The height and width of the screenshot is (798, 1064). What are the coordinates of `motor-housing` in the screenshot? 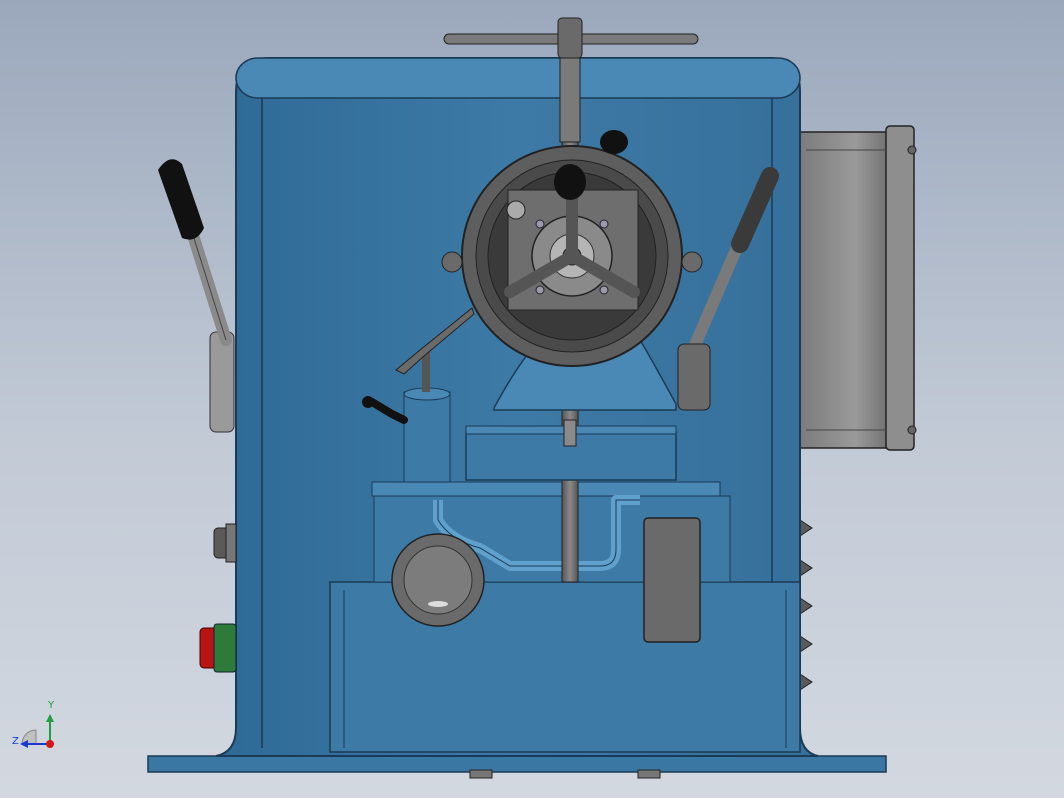 It's located at (857, 288).